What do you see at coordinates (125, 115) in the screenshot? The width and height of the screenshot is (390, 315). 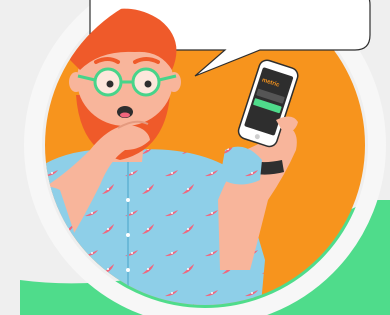 I see `tongue` at bounding box center [125, 115].